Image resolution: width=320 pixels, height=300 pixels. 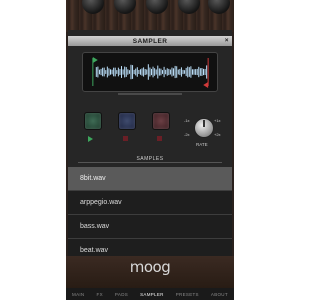 I want to click on waveform-graphic, so click(x=150, y=72).